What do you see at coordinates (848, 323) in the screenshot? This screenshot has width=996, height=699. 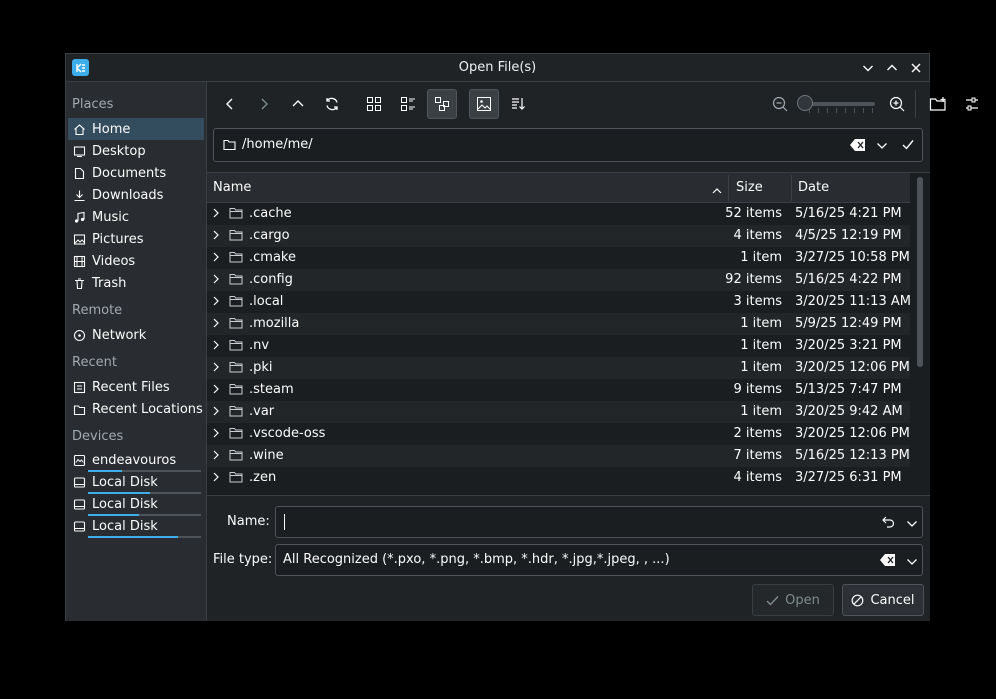 I see `file-date: 5/9/25 12:49 PM` at bounding box center [848, 323].